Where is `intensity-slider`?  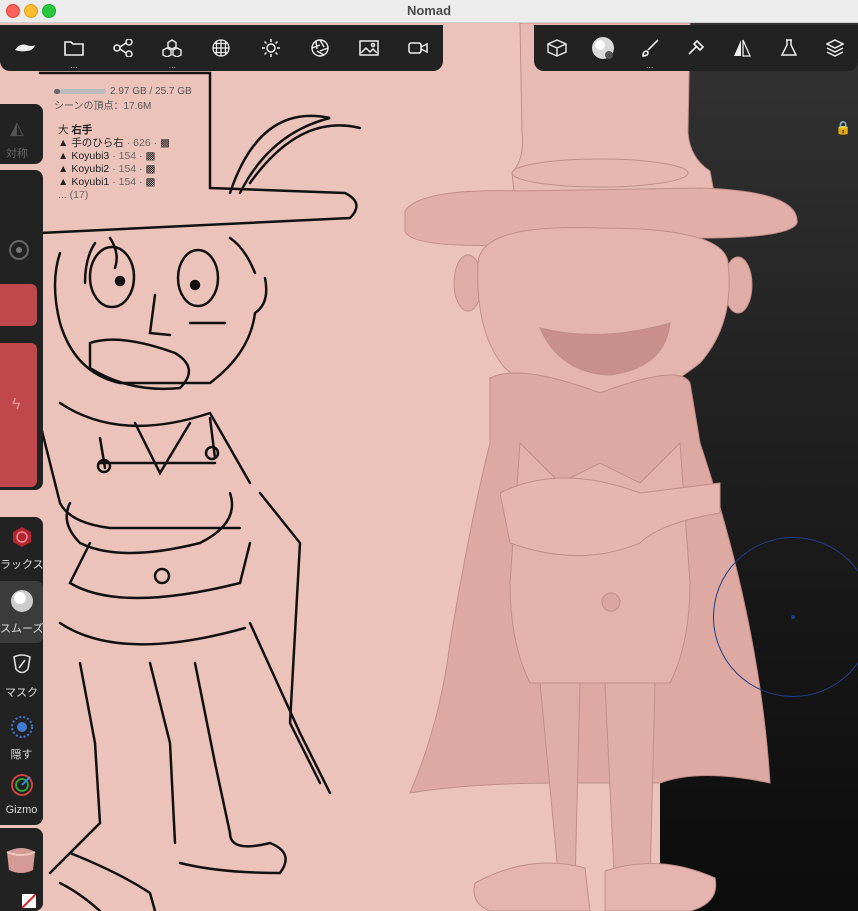 intensity-slider is located at coordinates (18, 305).